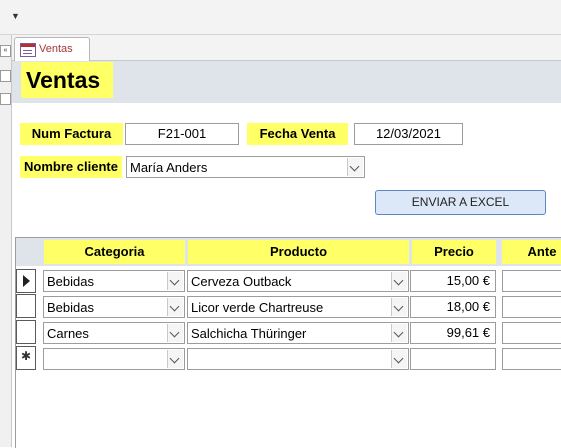 The image size is (561, 448). Describe the element at coordinates (114, 252) in the screenshot. I see `column-header-categoria: Categoria` at that location.